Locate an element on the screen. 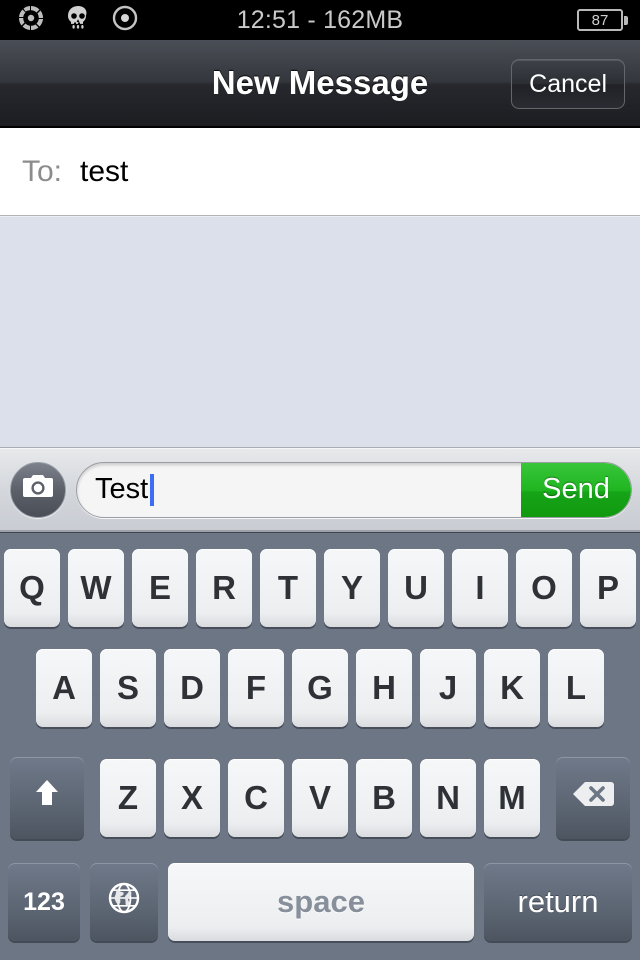  recipient-input: test is located at coordinates (104, 172).